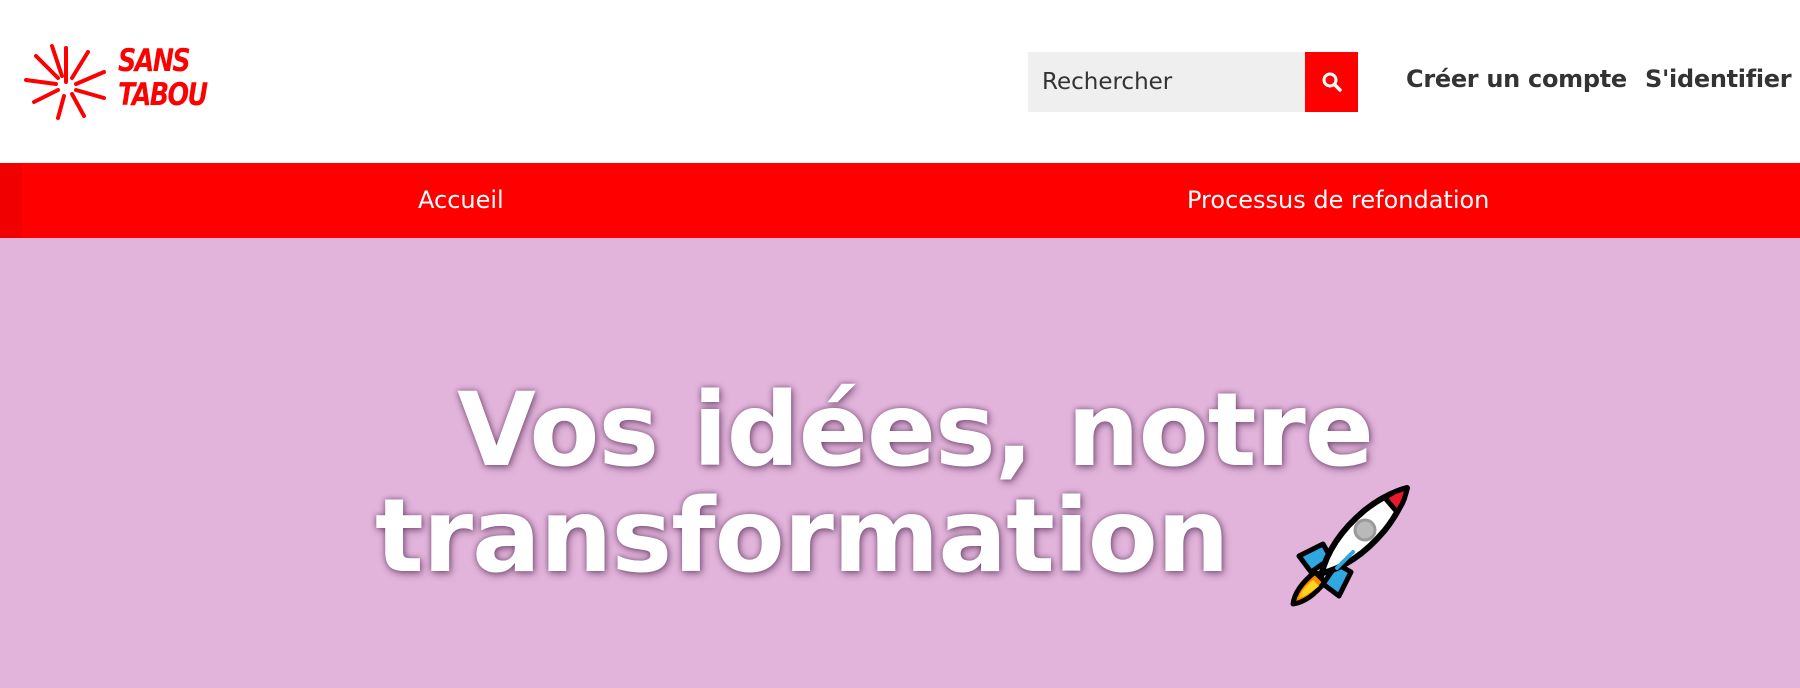 The image size is (1800, 688). I want to click on nav-edge, so click(11, 200).